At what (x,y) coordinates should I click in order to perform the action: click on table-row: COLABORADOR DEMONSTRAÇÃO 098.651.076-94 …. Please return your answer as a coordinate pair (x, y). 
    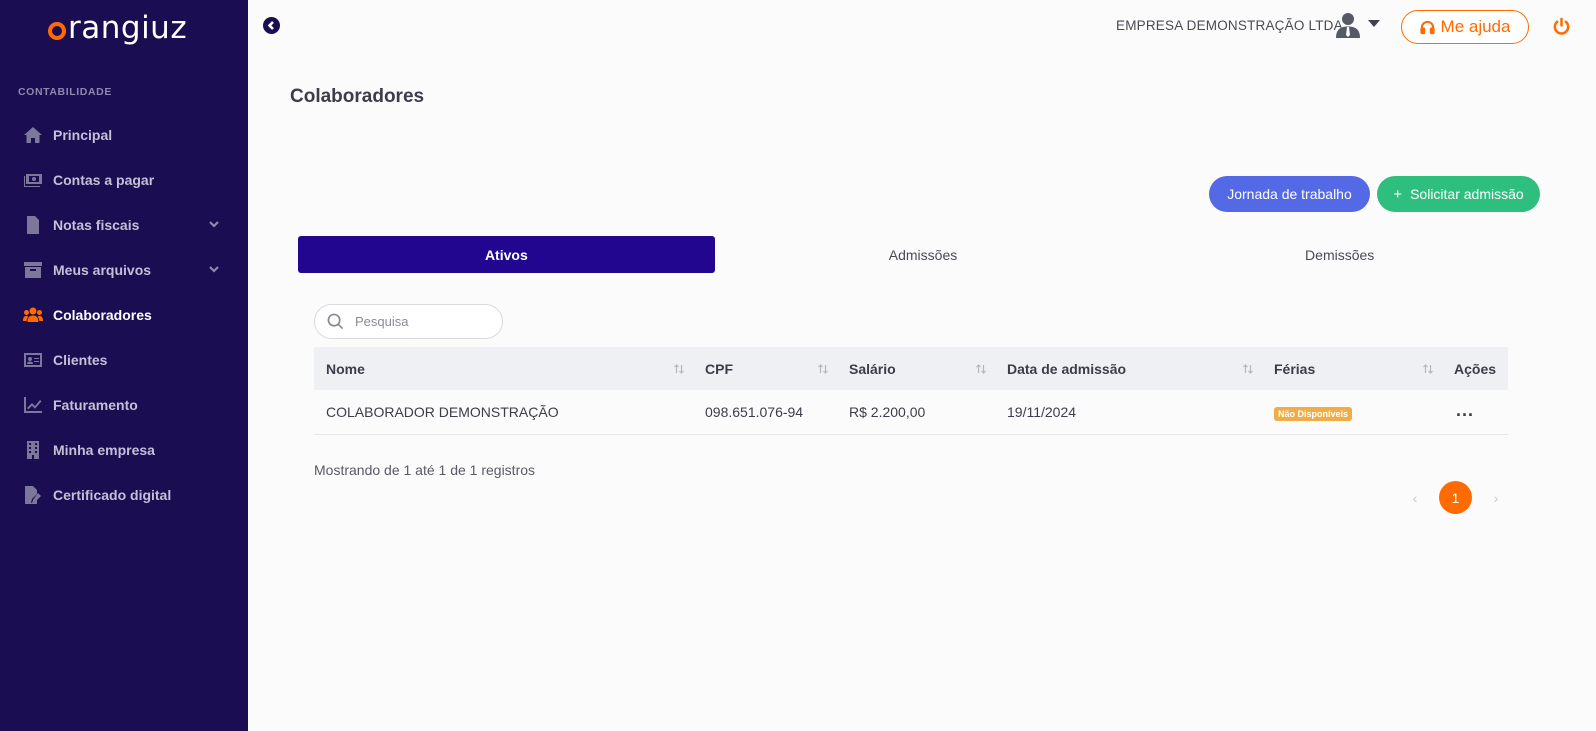
    Looking at the image, I should click on (911, 412).